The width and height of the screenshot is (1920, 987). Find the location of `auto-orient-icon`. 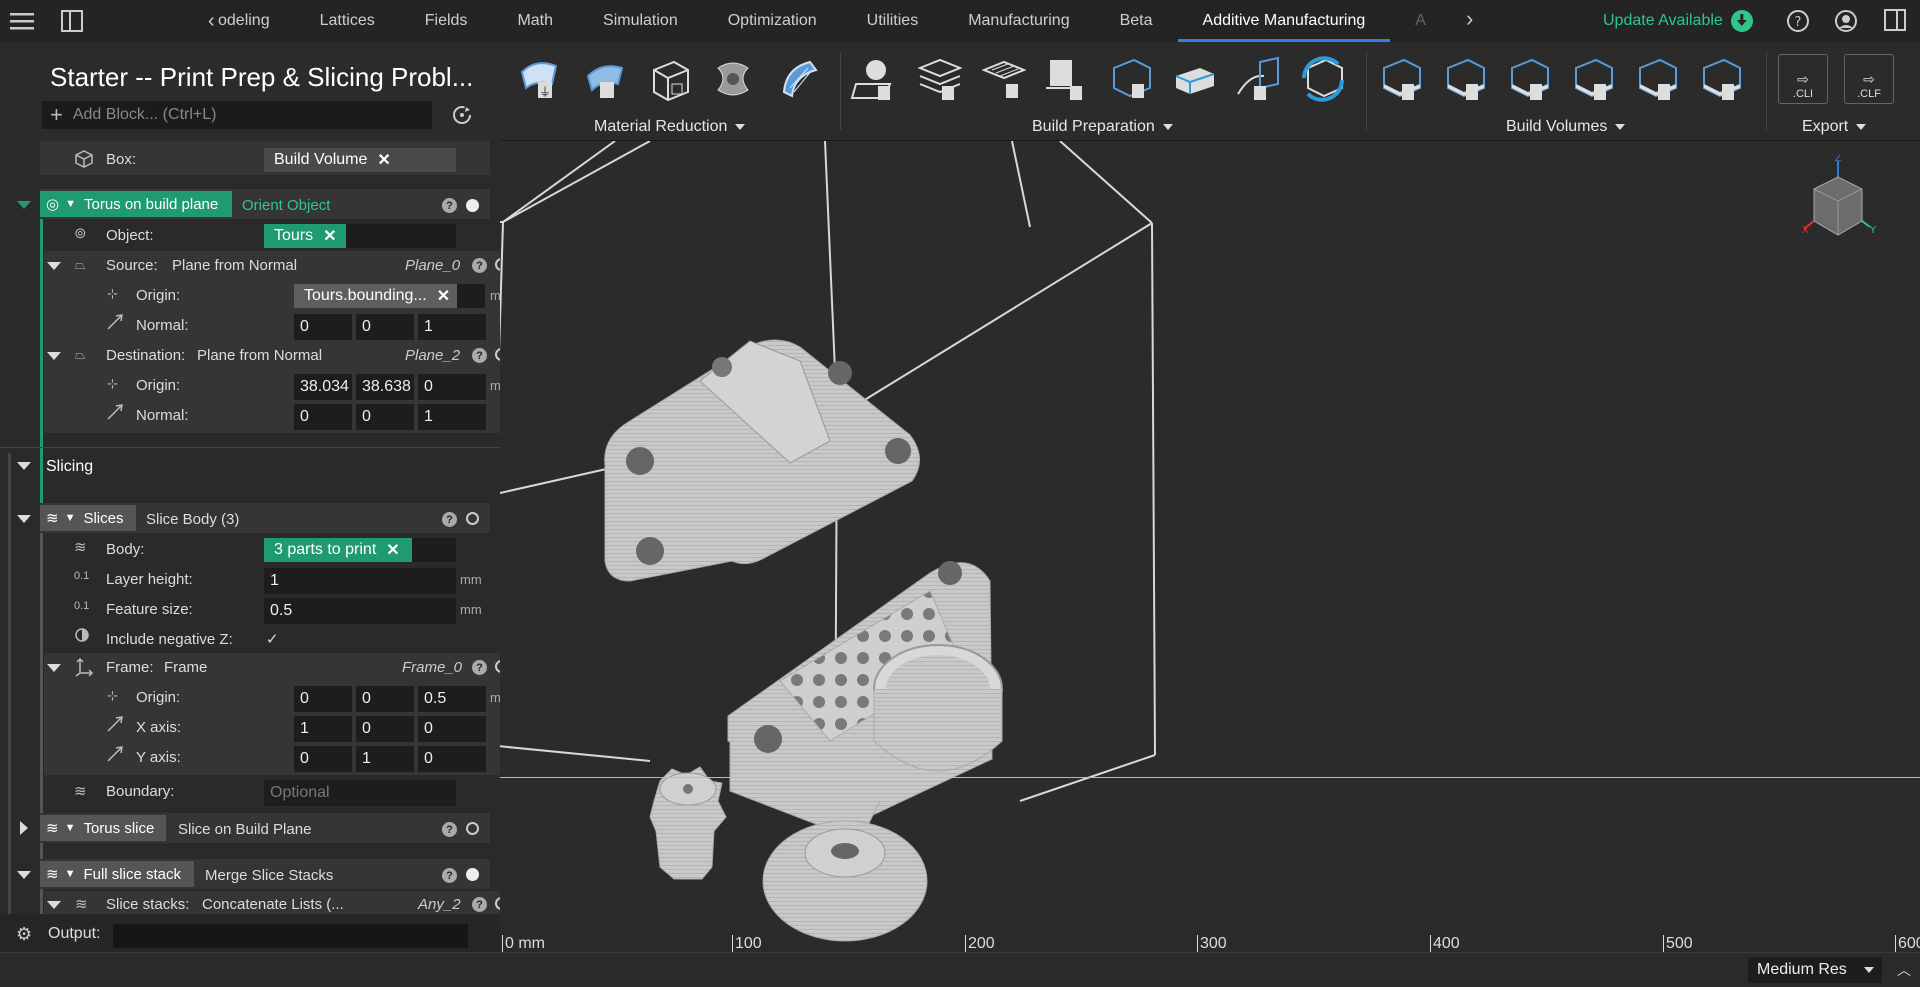

auto-orient-icon is located at coordinates (1323, 79).